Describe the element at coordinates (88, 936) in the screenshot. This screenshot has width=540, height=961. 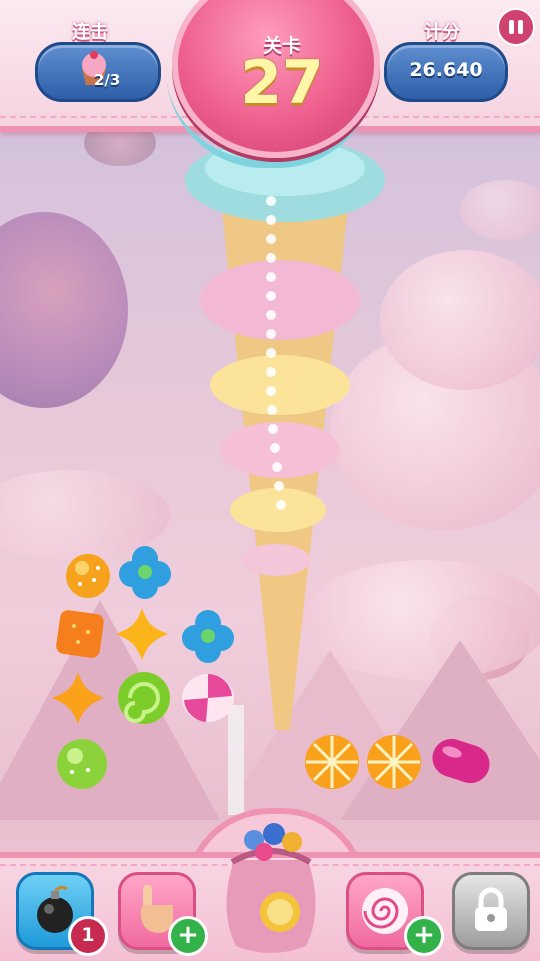
I see `bomb-count-badge: 1` at that location.